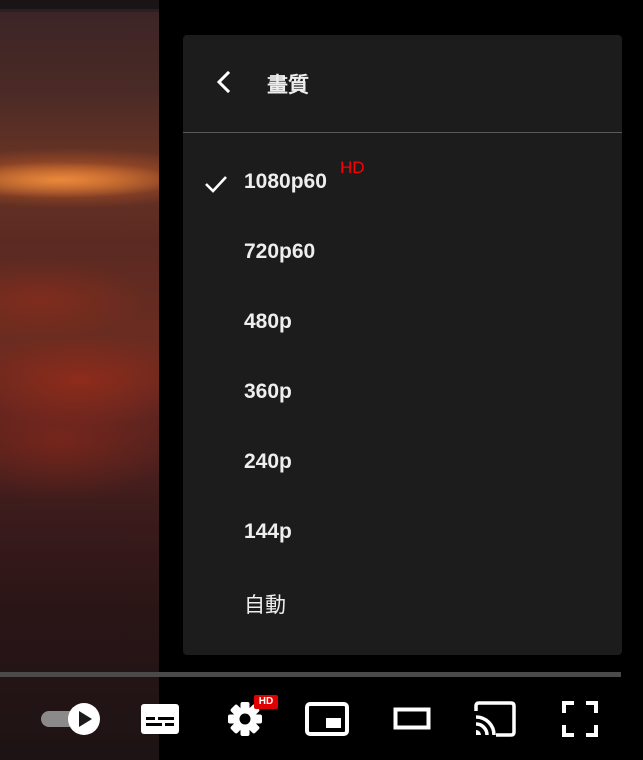  What do you see at coordinates (310, 674) in the screenshot?
I see `progress-bar` at bounding box center [310, 674].